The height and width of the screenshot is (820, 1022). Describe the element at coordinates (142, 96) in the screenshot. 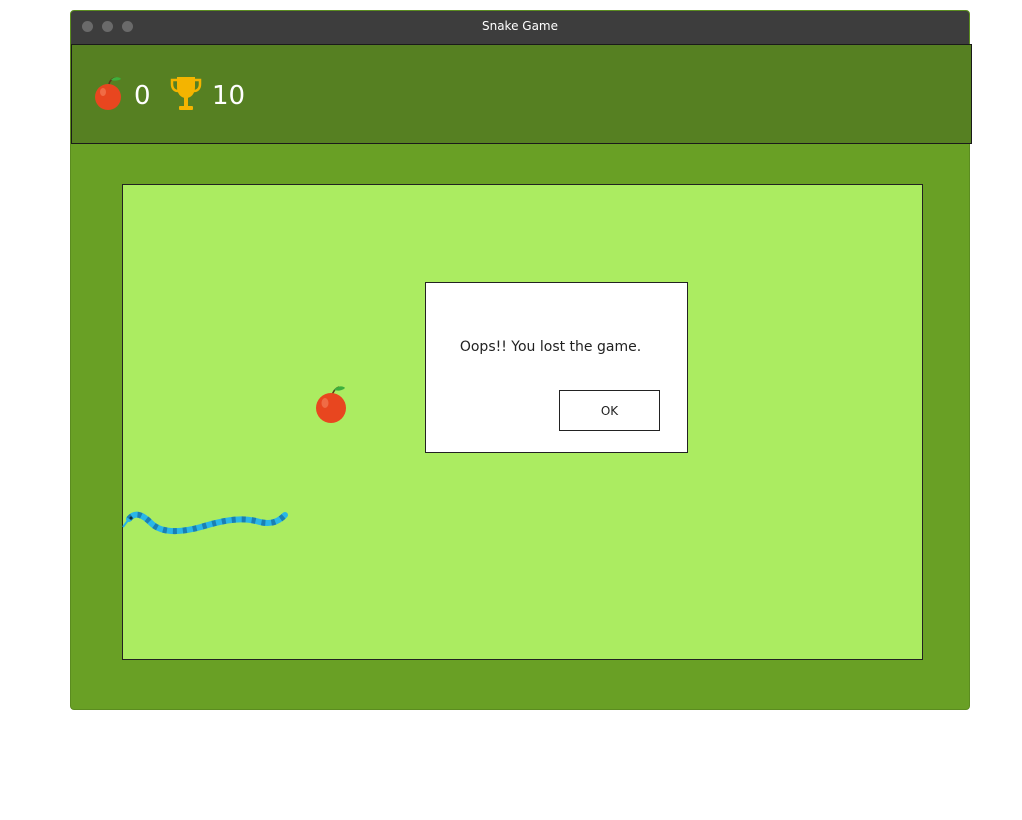

I see `current-score: 0` at that location.